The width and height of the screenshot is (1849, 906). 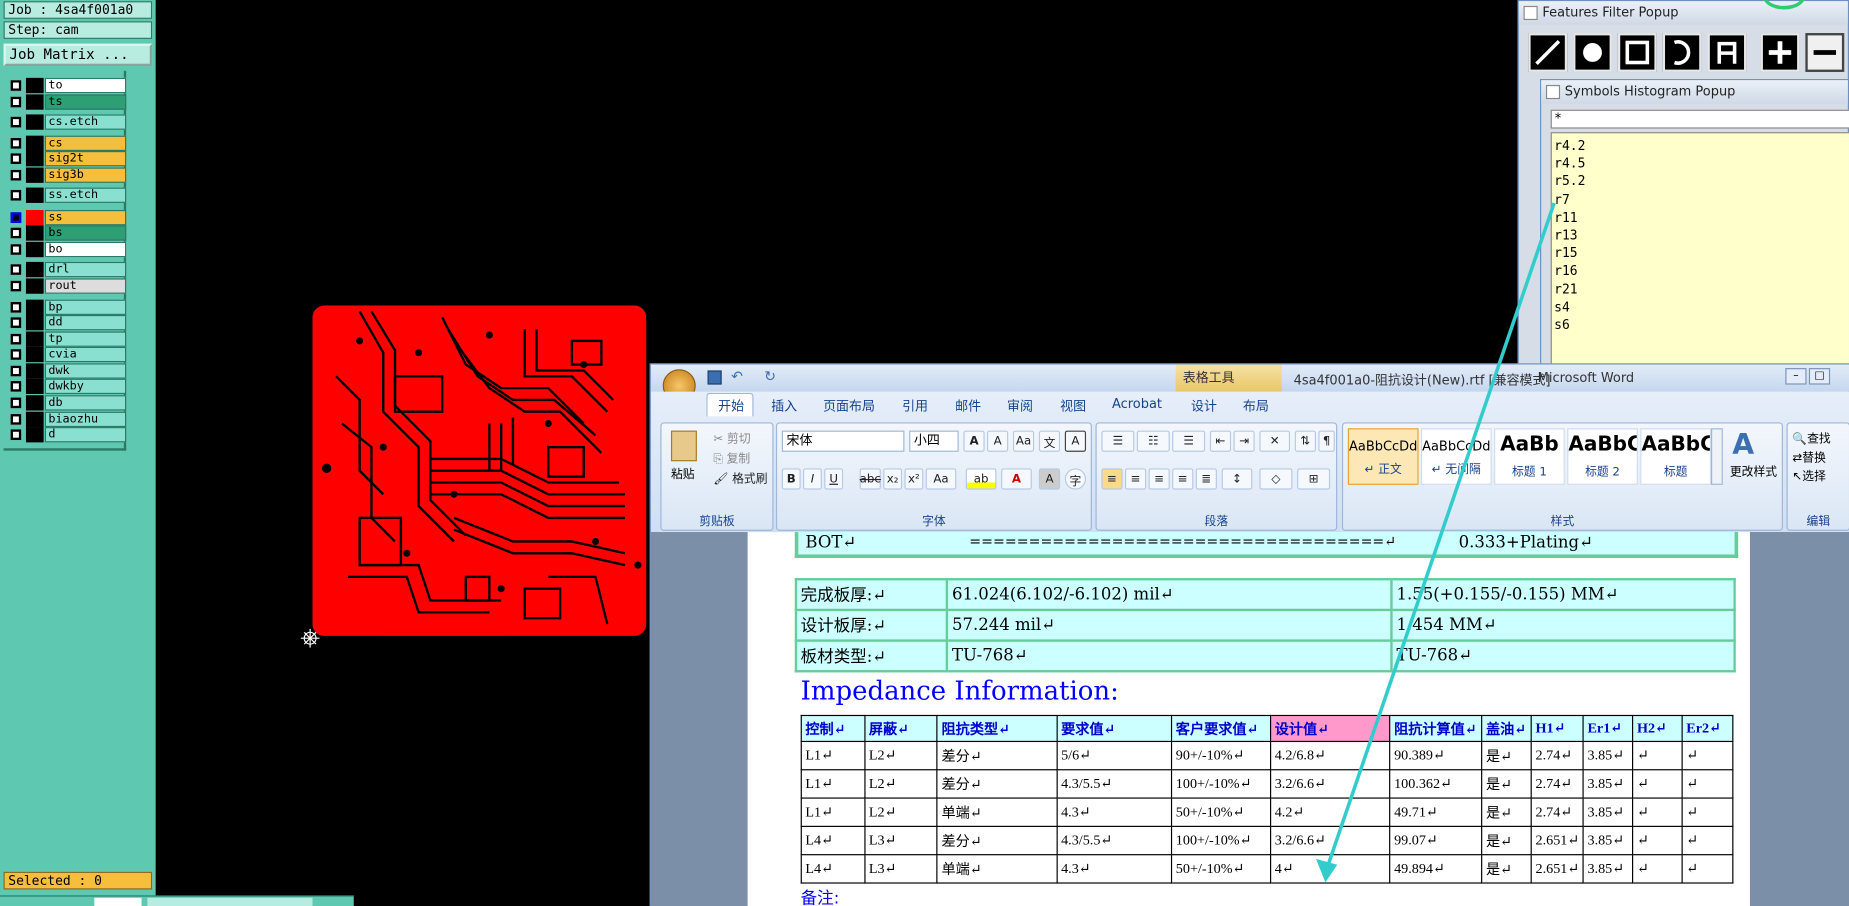 What do you see at coordinates (1435, 542) in the screenshot?
I see `annotation-arrow` at bounding box center [1435, 542].